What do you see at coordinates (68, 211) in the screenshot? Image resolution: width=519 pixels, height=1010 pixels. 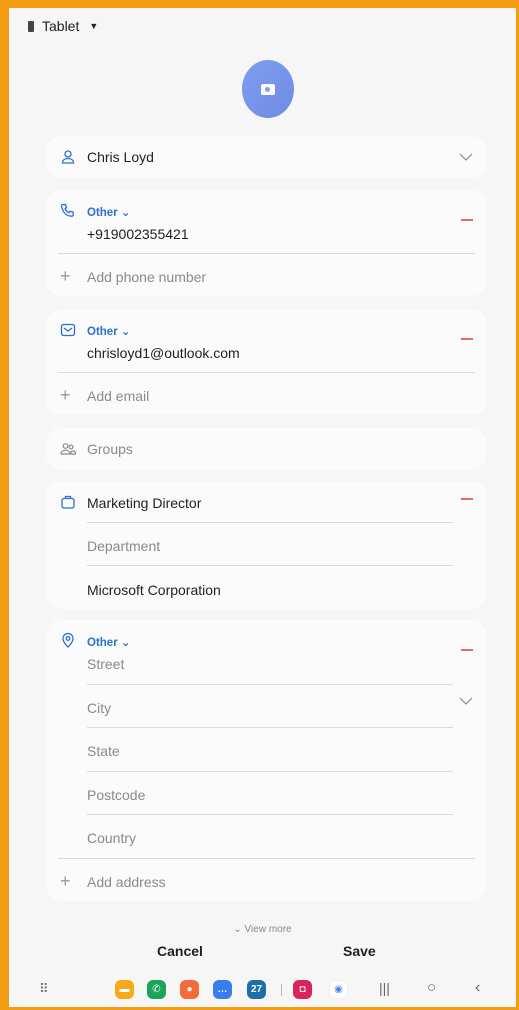 I see `phone-icon` at bounding box center [68, 211].